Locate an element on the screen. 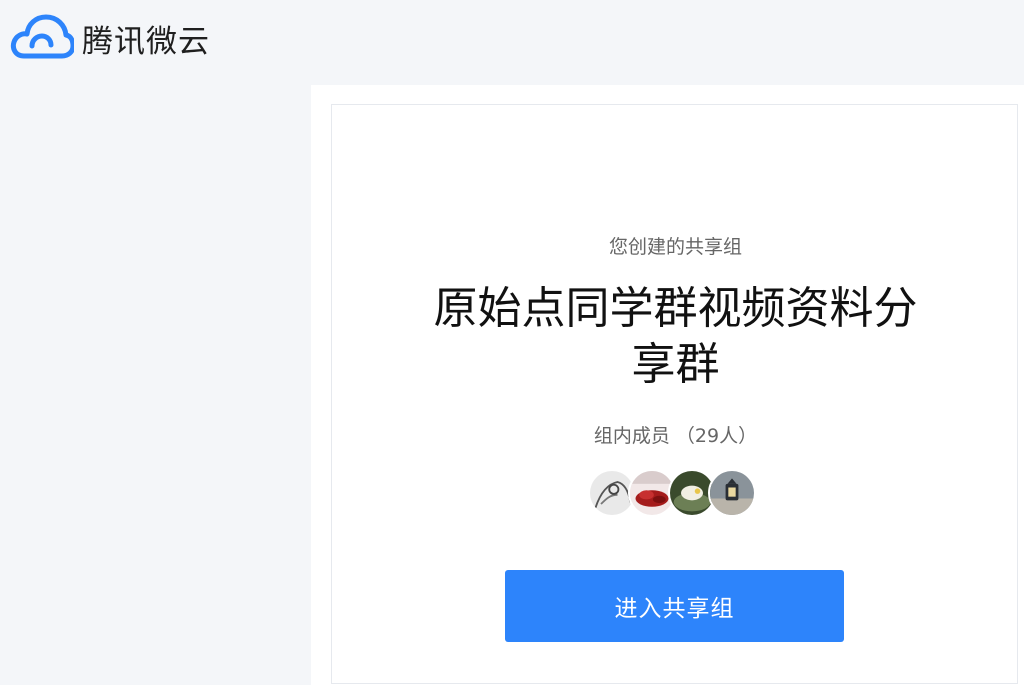 The height and width of the screenshot is (685, 1024). weiyun-logo: 腾讯微云 is located at coordinates (110, 38).